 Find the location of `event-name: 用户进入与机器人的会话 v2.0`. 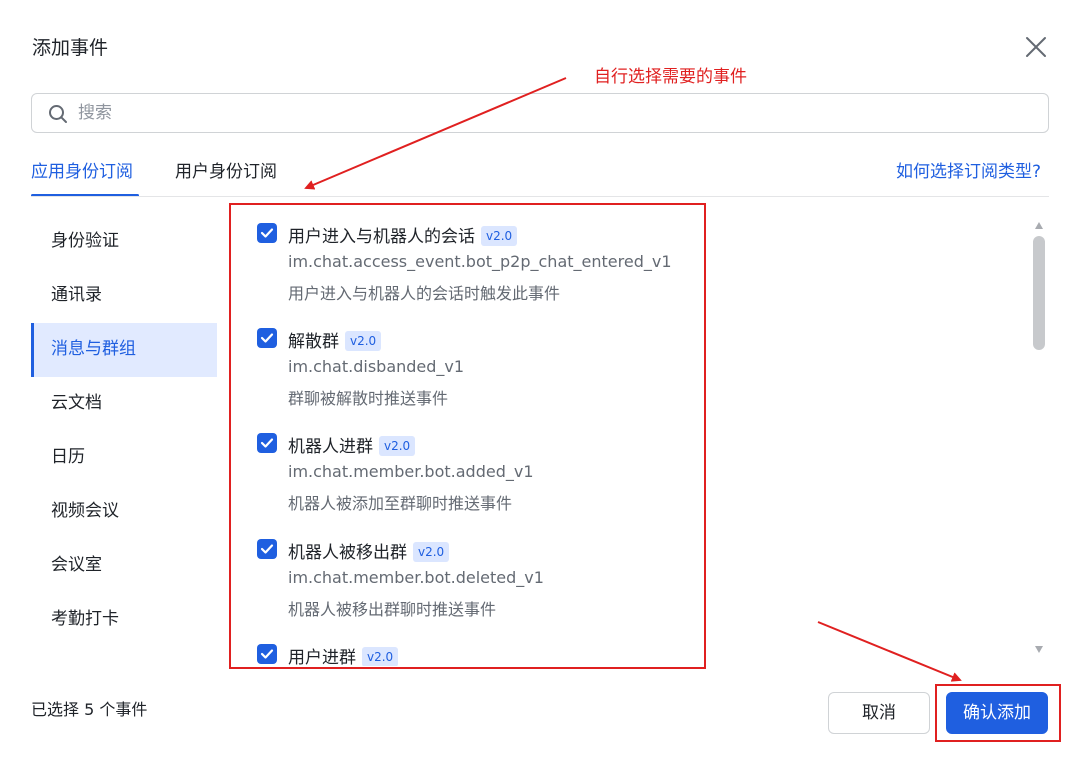

event-name: 用户进入与机器人的会话 v2.0 is located at coordinates (403, 234).